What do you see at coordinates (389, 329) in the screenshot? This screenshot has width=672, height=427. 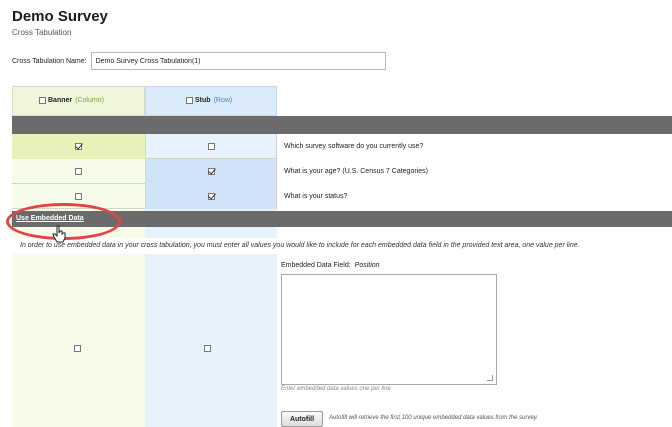 I see `embedded-values-textarea` at bounding box center [389, 329].